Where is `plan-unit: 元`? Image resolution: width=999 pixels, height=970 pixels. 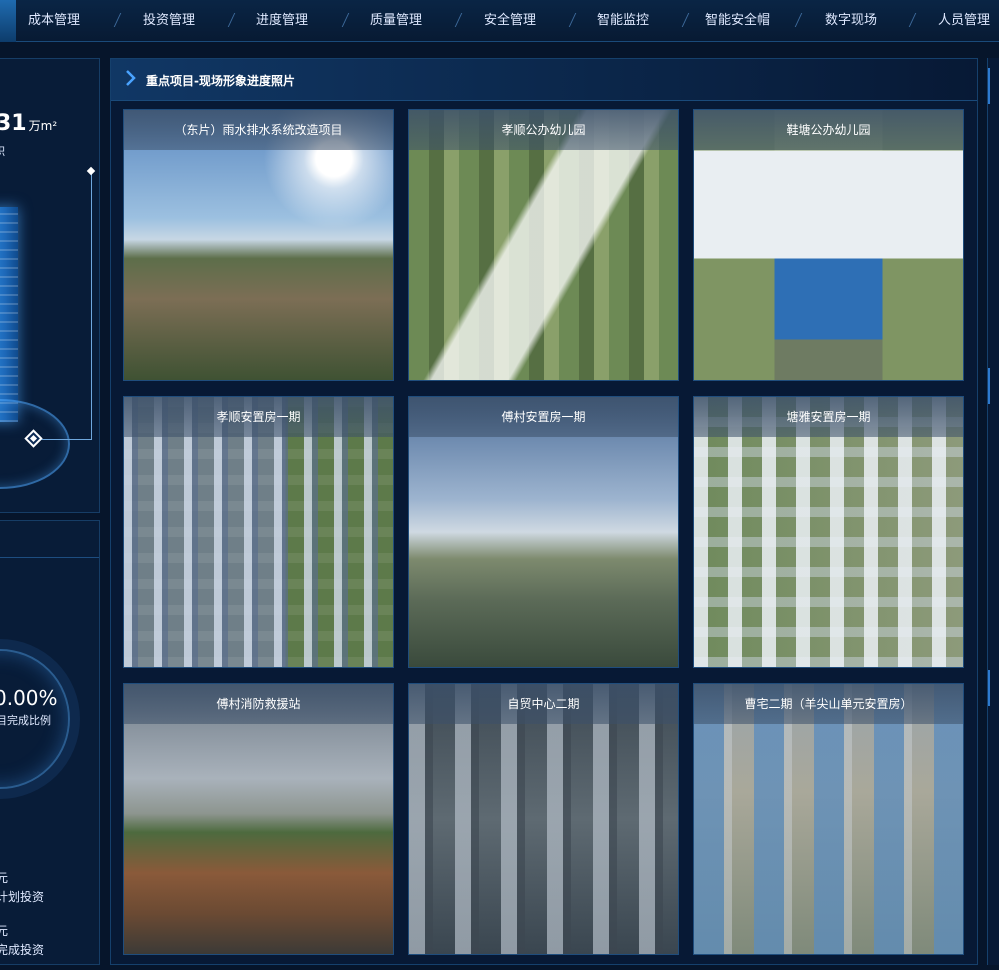
plan-unit: 元 is located at coordinates (4, 877).